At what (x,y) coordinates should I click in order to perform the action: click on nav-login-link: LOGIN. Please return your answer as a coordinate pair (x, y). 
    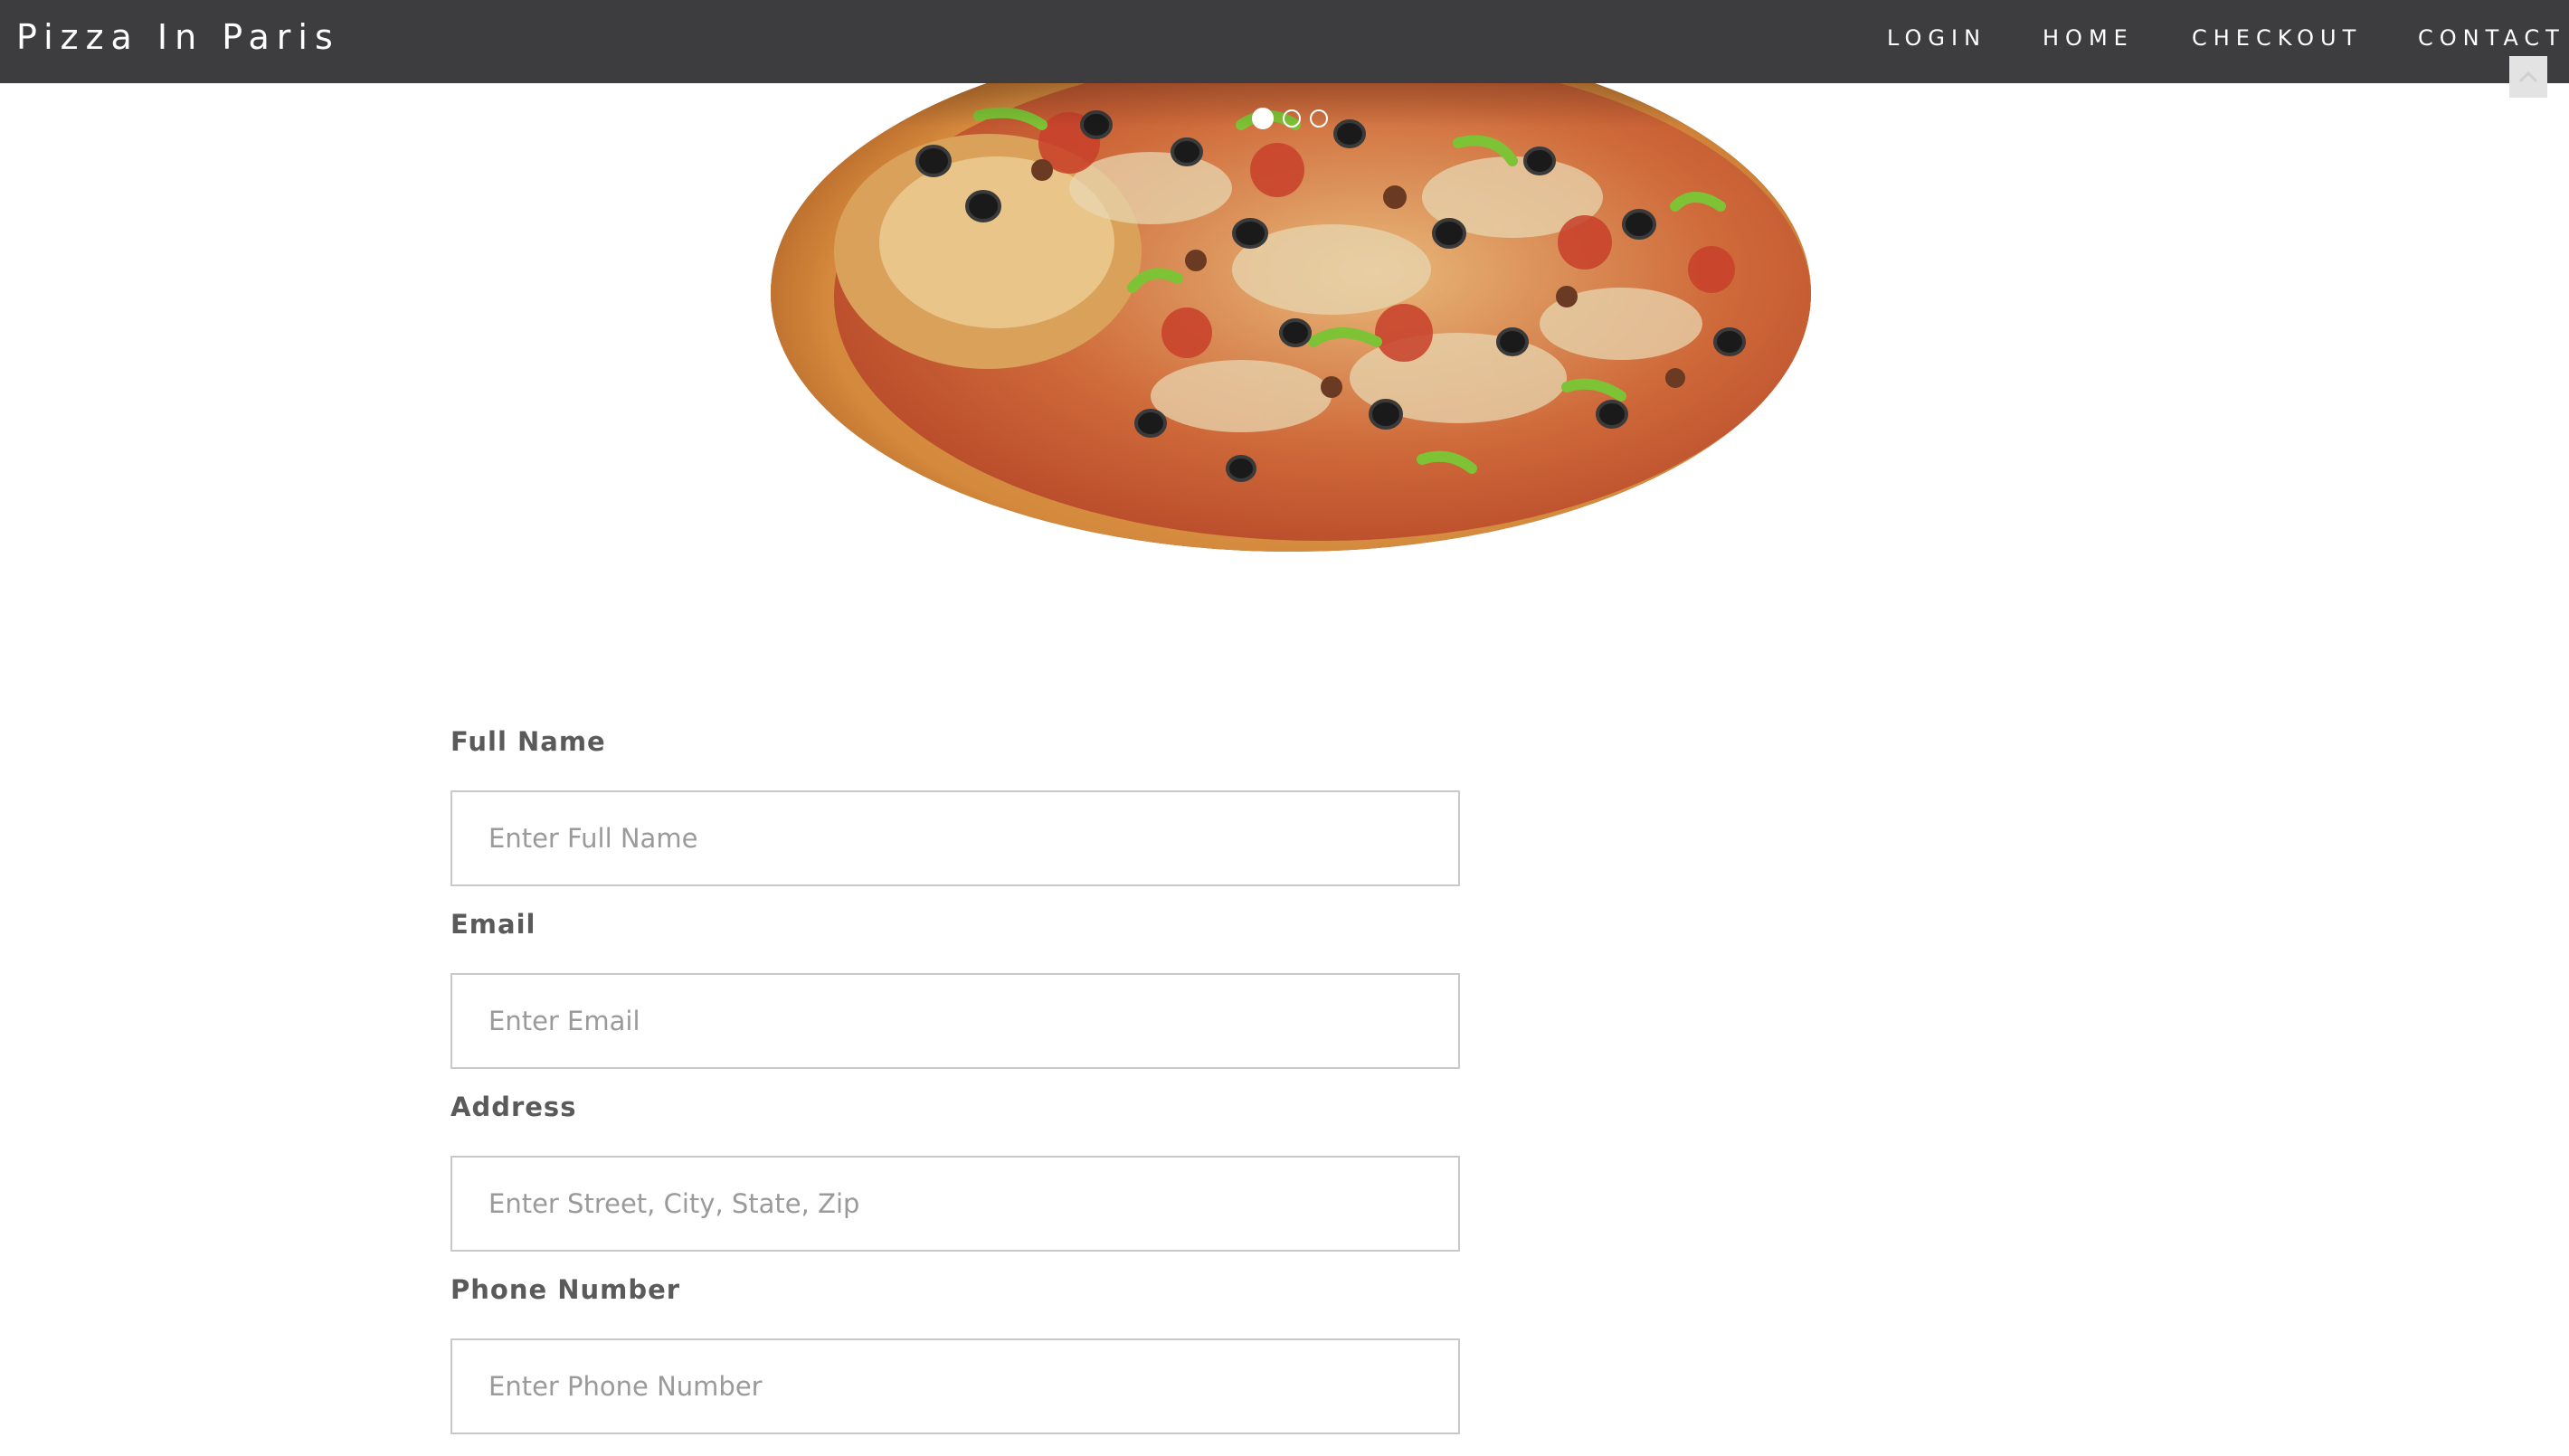
    Looking at the image, I should click on (1936, 38).